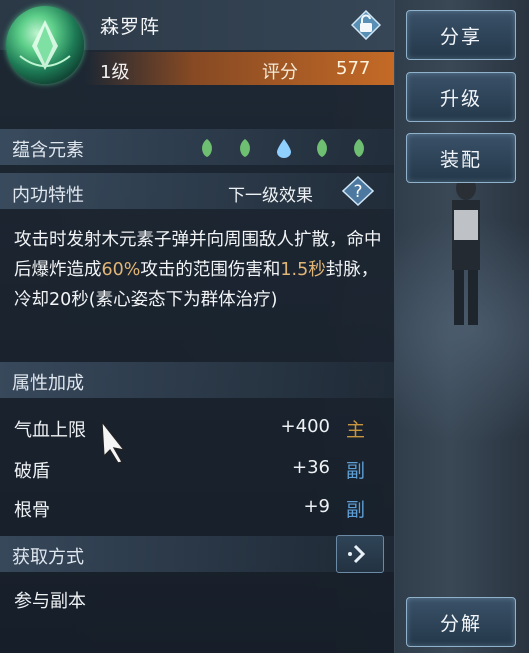 This screenshot has width=529, height=653. What do you see at coordinates (32, 471) in the screenshot?
I see `attr-name-shield-break: 破盾` at bounding box center [32, 471].